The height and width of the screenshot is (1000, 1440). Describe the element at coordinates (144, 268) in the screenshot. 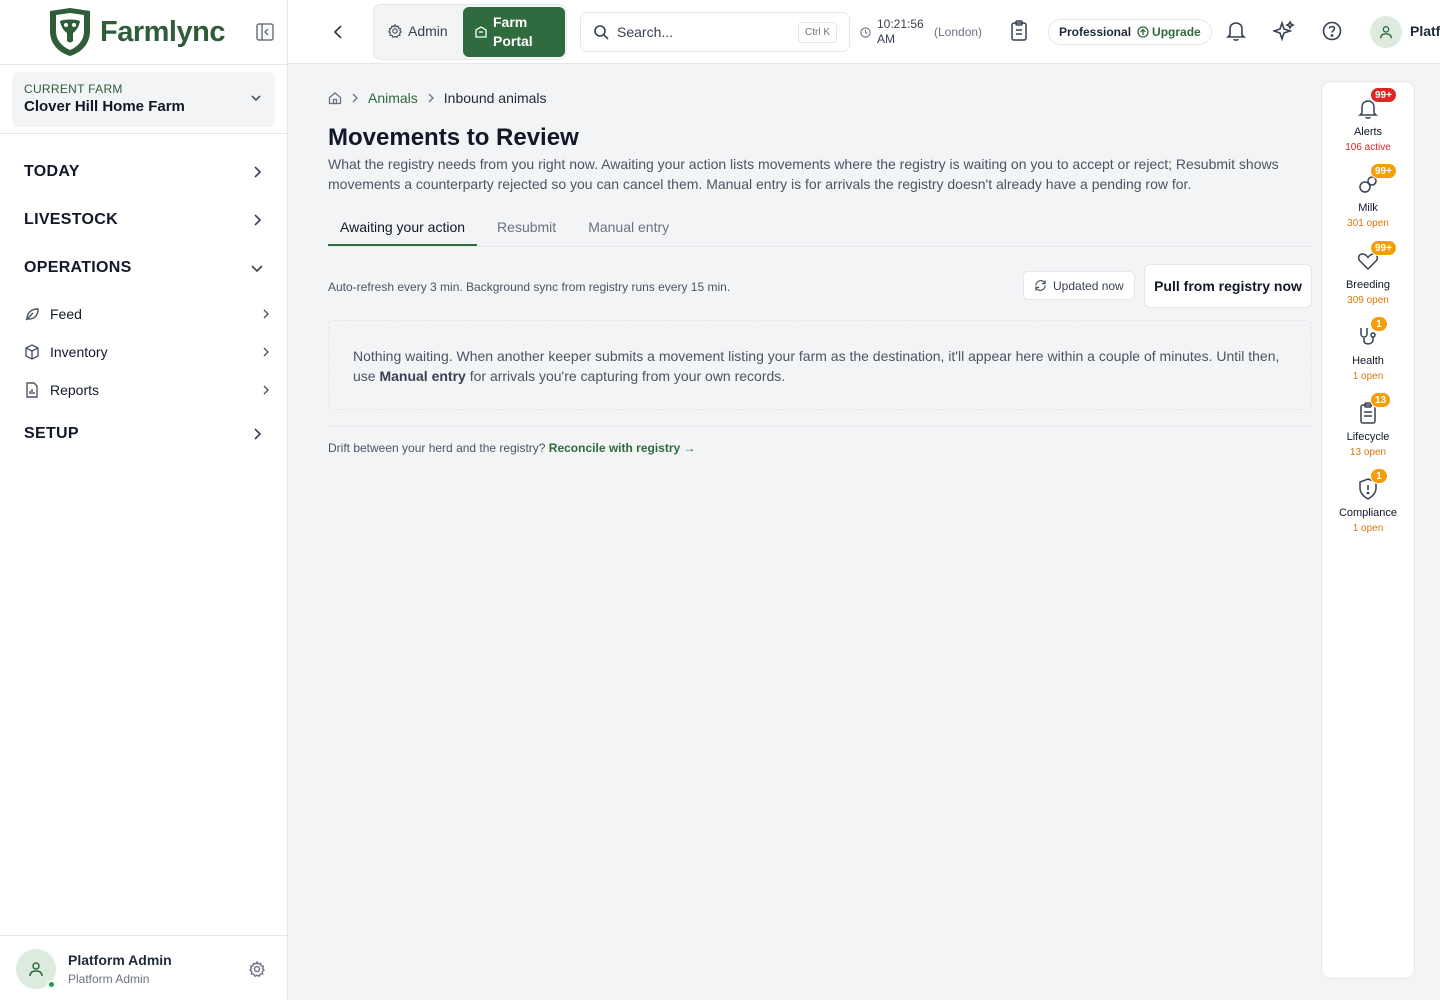

I see `nav-section-operations: OPERATIONS` at that location.